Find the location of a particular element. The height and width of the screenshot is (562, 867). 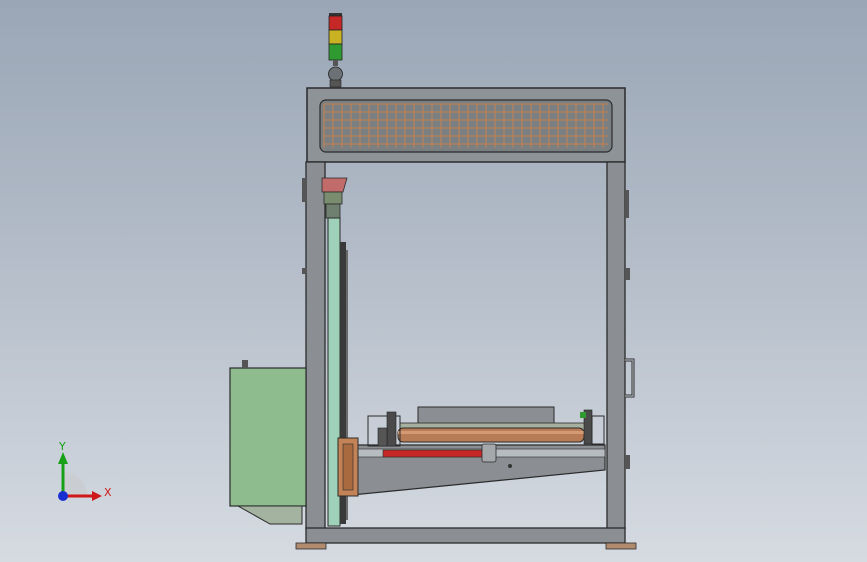

y-axis-label: Y is located at coordinates (62, 446).